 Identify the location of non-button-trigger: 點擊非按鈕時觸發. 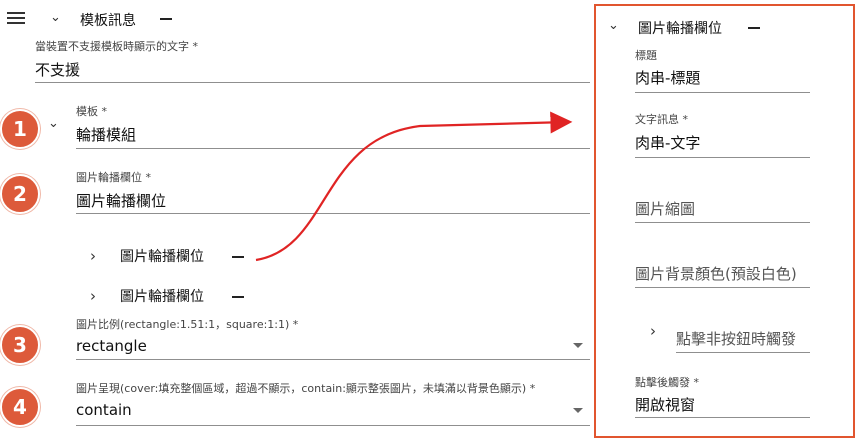
(736, 338).